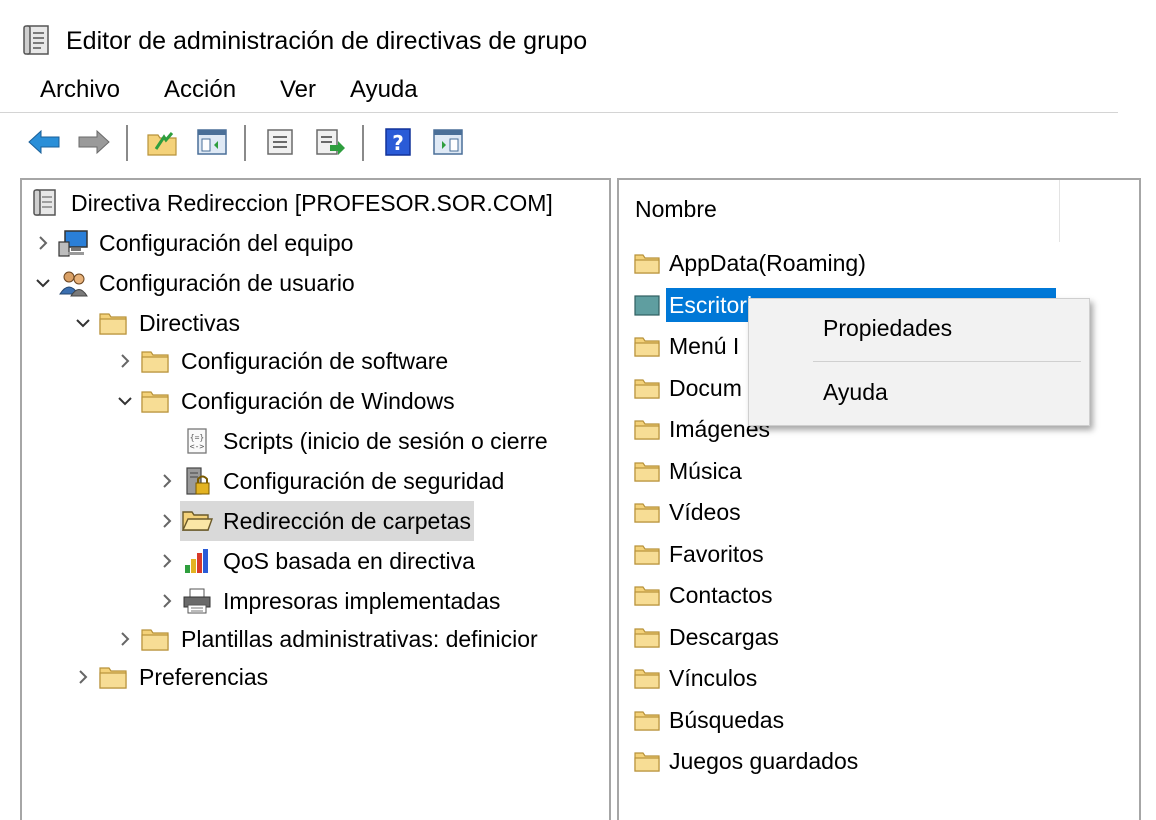 The width and height of the screenshot is (1156, 820). I want to click on list-item: Vídeos, so click(688, 512).